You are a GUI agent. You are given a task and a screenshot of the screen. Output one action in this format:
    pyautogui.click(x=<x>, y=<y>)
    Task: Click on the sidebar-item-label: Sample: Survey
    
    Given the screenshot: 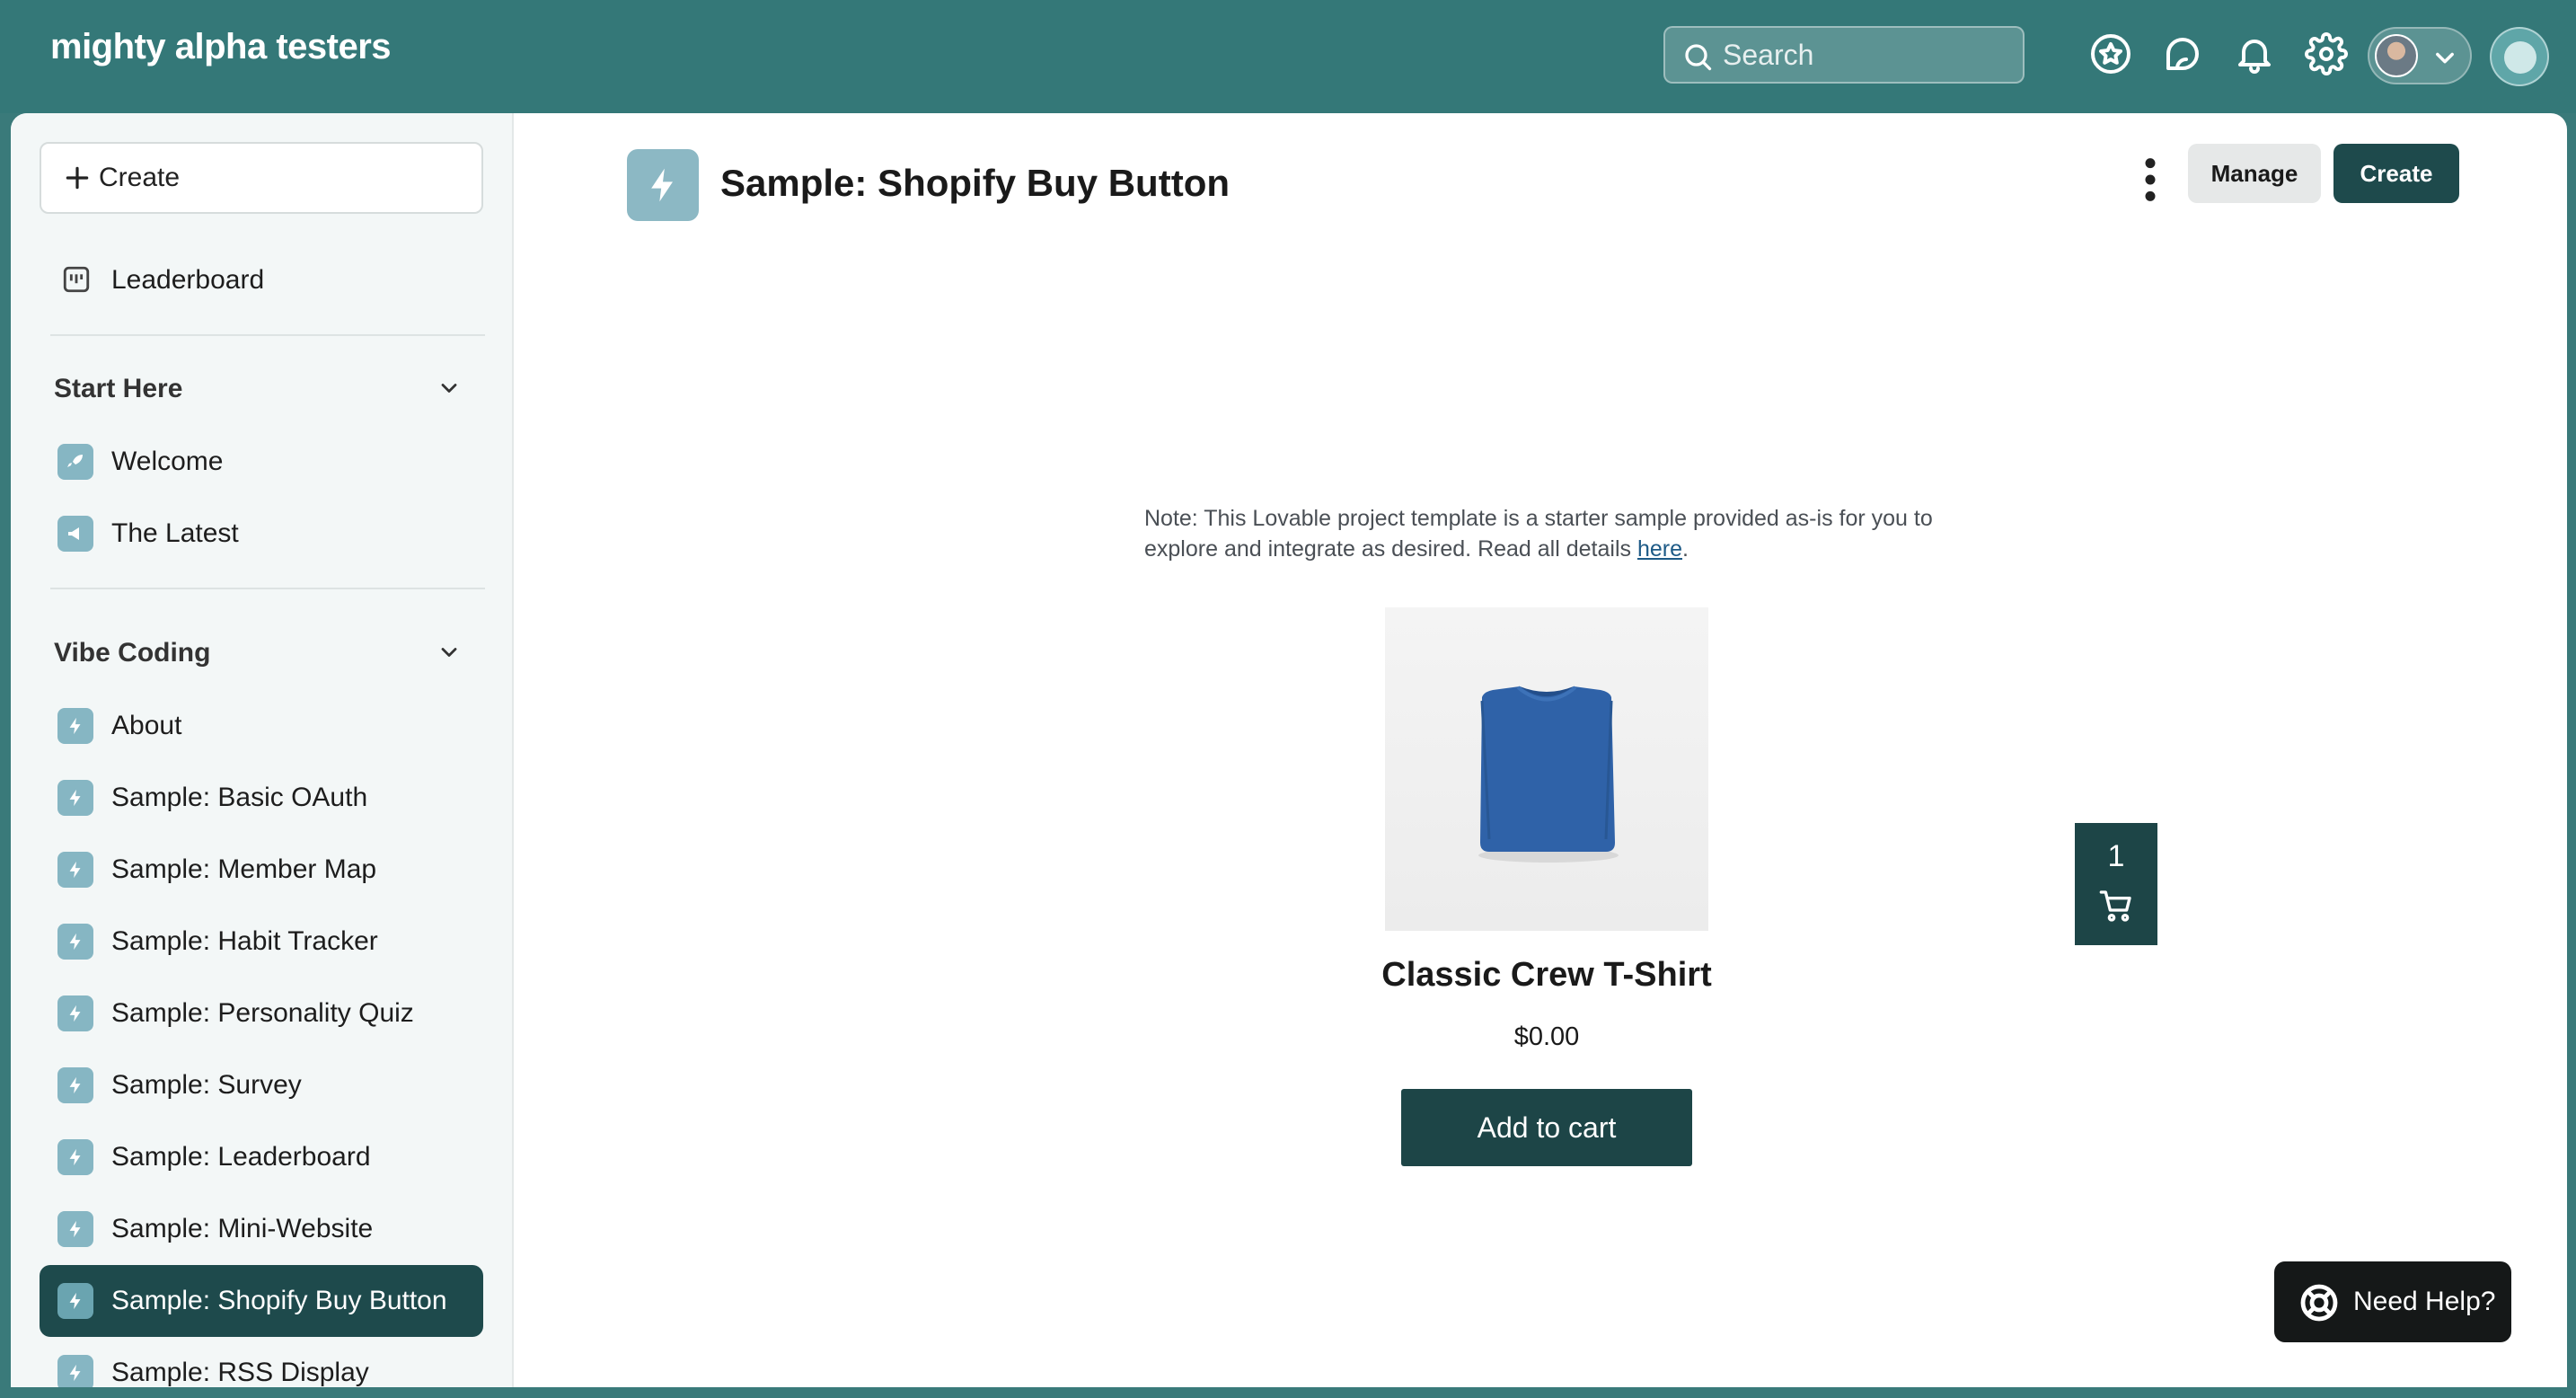 What is the action you would take?
    pyautogui.click(x=206, y=1085)
    